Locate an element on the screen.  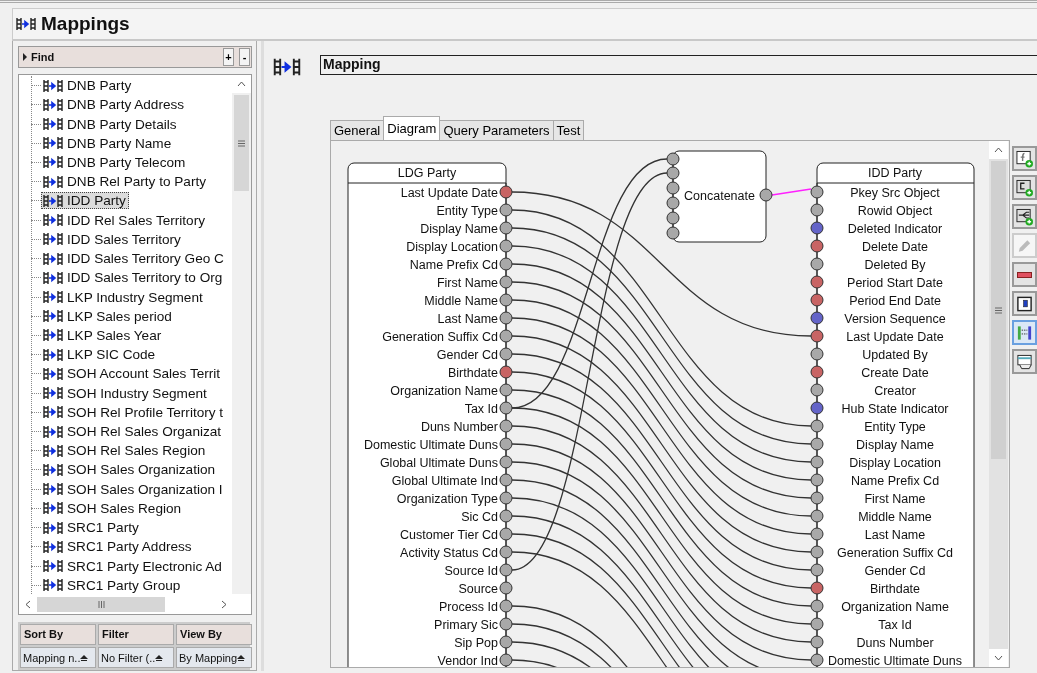
mapping-item: SOH Sales Organization is located at coordinates (130, 470).